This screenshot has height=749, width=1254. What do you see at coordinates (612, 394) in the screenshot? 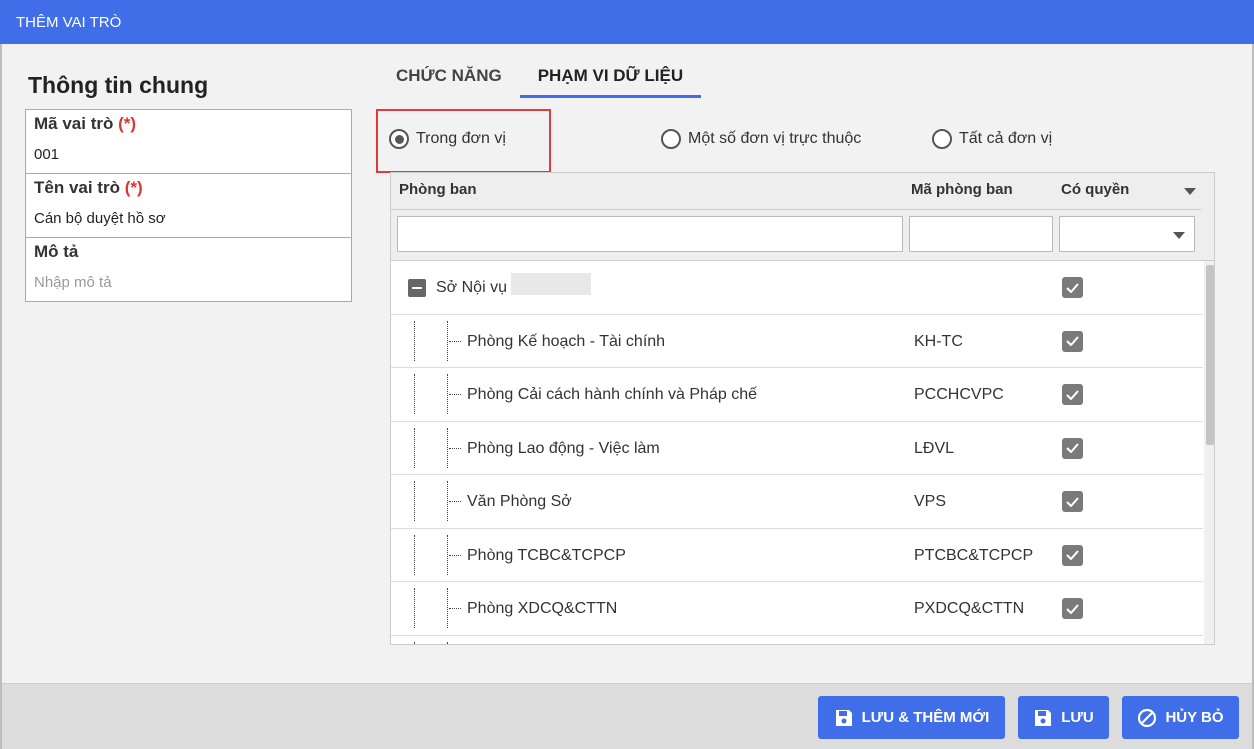
I see `department-name: Phòng Cải cách hành chính và Pháp chế` at bounding box center [612, 394].